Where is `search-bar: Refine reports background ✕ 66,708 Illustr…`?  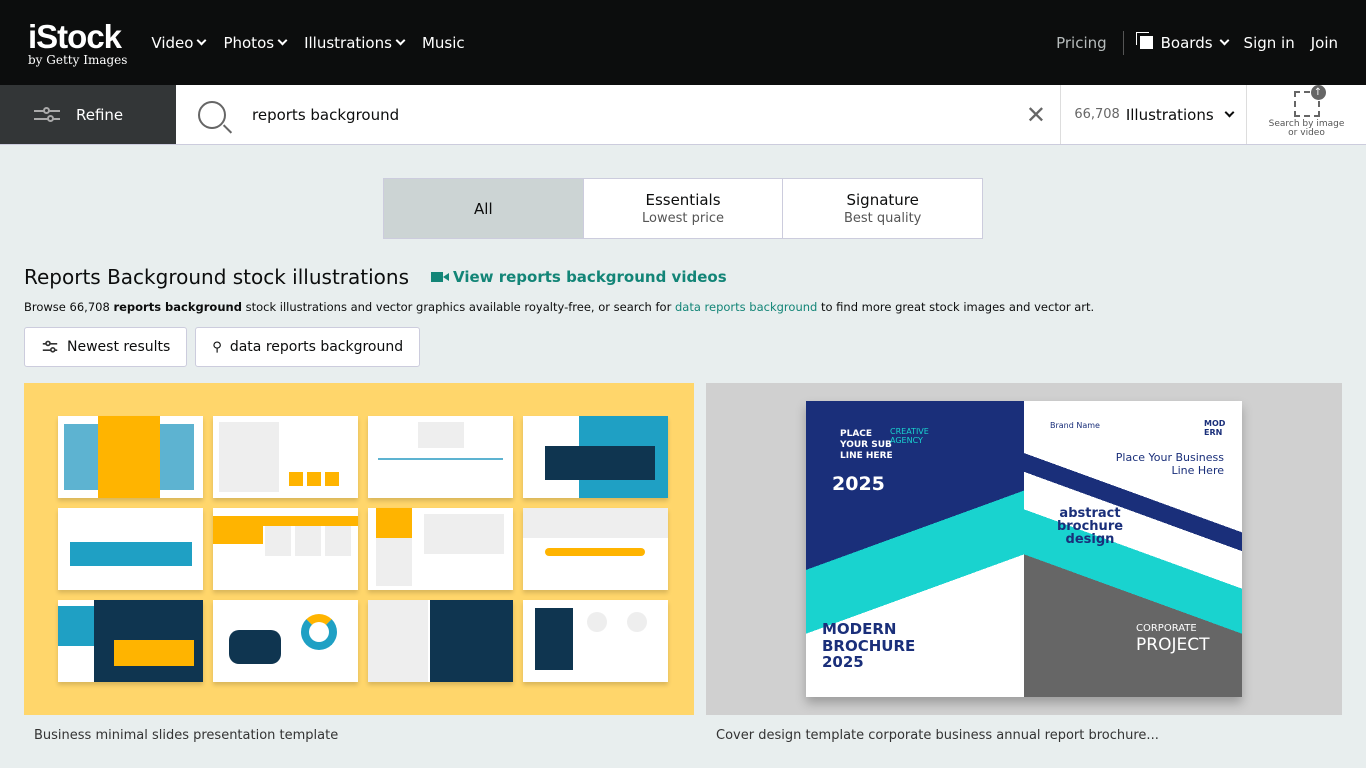 search-bar: Refine reports background ✕ 66,708 Illustr… is located at coordinates (683, 115).